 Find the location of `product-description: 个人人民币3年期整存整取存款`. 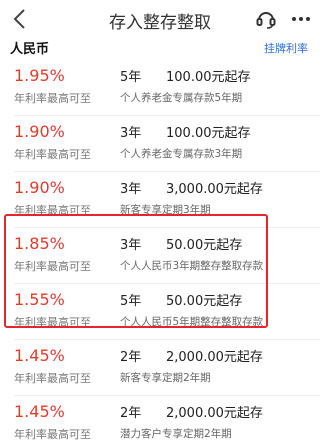

product-description: 个人人民币3年期整存整取存款 is located at coordinates (192, 266).